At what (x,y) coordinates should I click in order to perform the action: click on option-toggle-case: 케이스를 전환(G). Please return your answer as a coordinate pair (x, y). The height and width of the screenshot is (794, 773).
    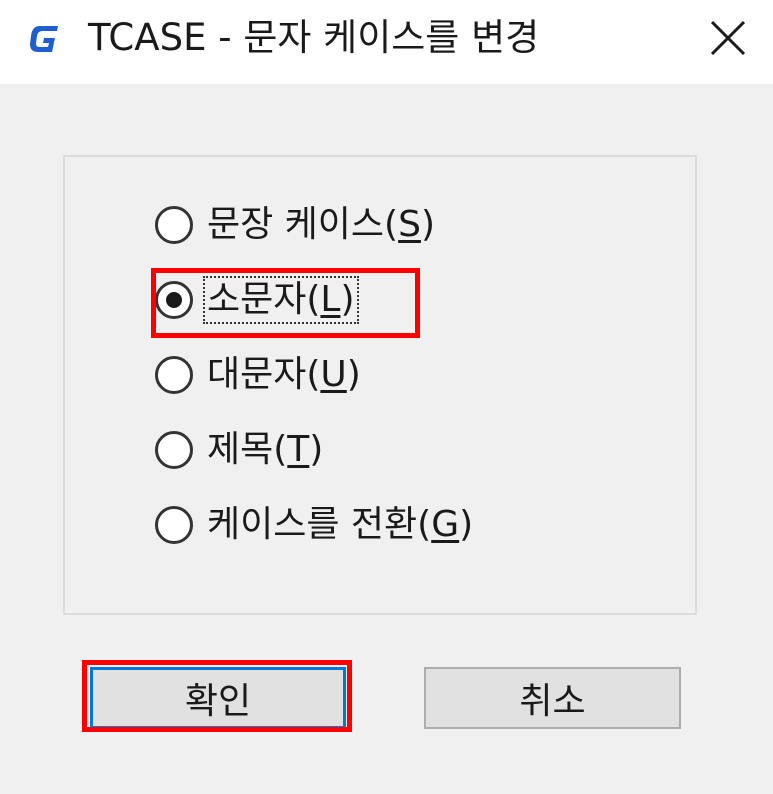
    Looking at the image, I should click on (315, 525).